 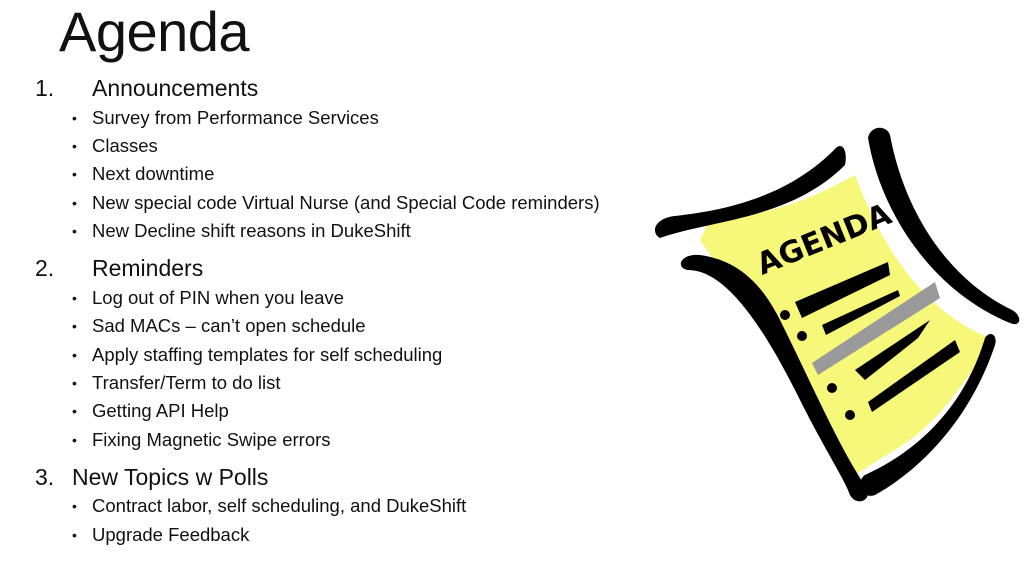 What do you see at coordinates (170, 477) in the screenshot?
I see `section-heading: New Topics w Polls` at bounding box center [170, 477].